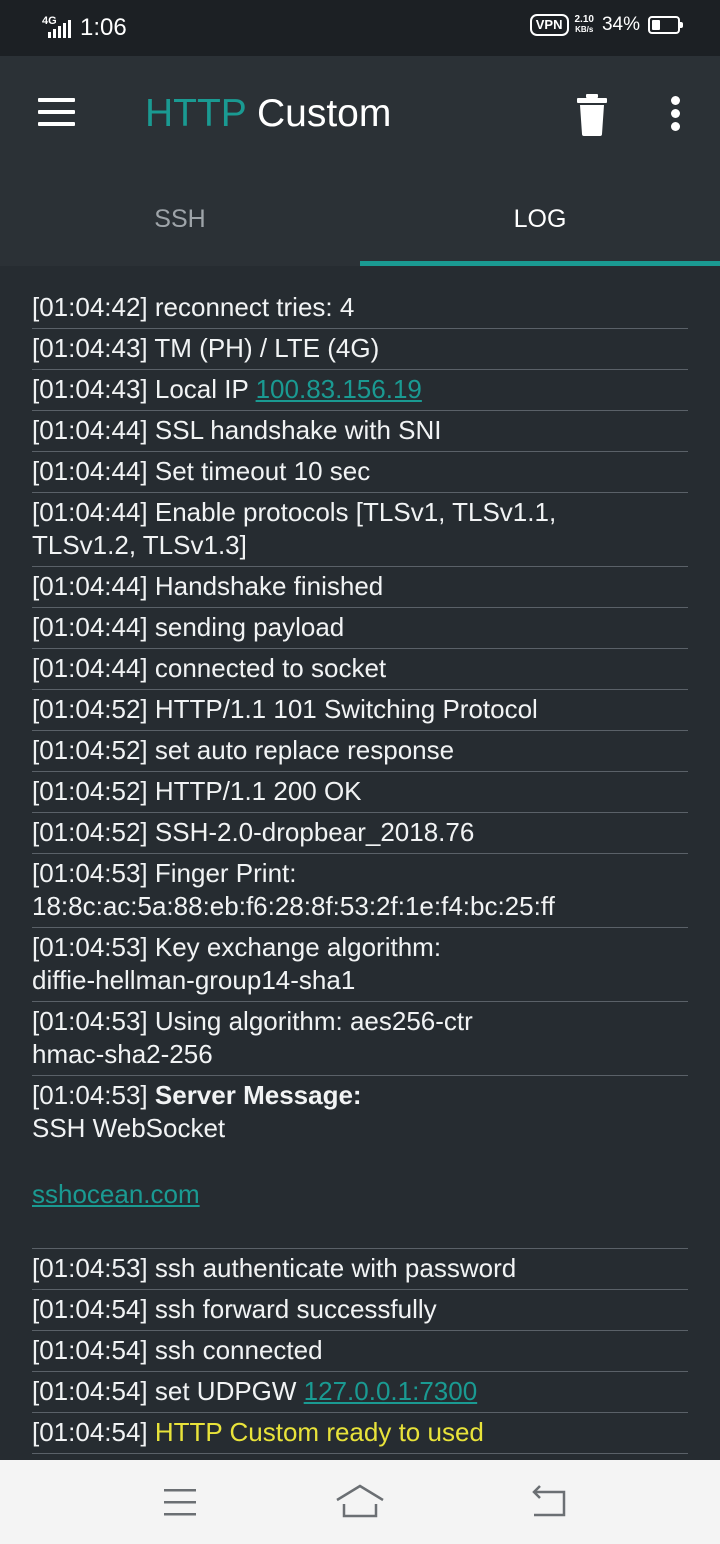  Describe the element at coordinates (360, 28) in the screenshot. I see `status-bar: 4G 1:06 VPN 2.10 KB/s 34%` at that location.